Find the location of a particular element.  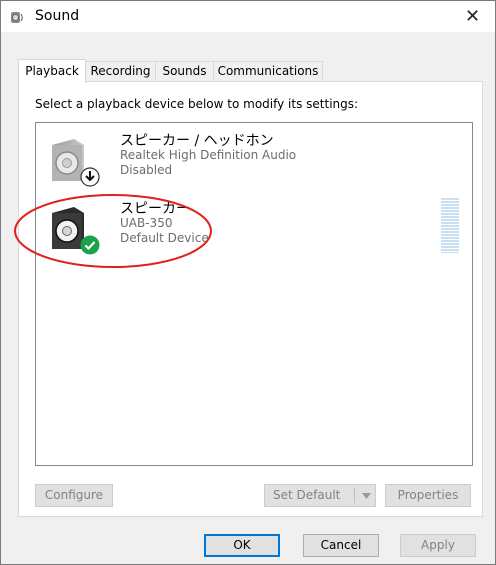

speaker-app-icon is located at coordinates (17, 17).